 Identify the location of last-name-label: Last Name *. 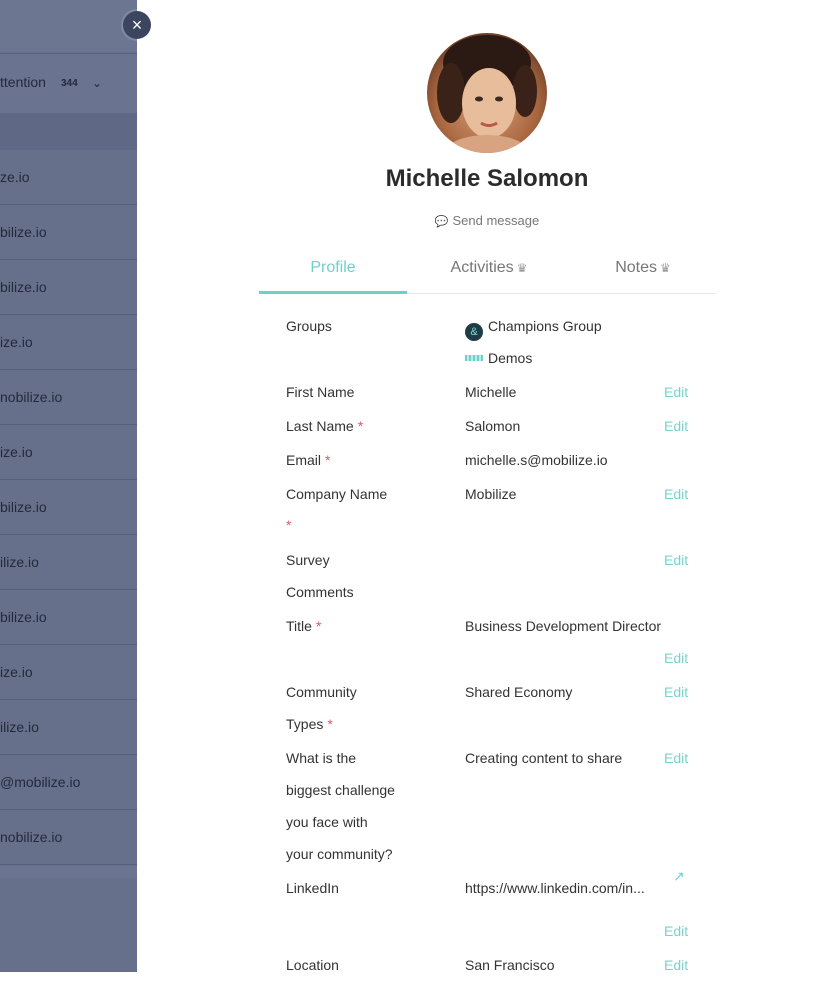
(324, 426).